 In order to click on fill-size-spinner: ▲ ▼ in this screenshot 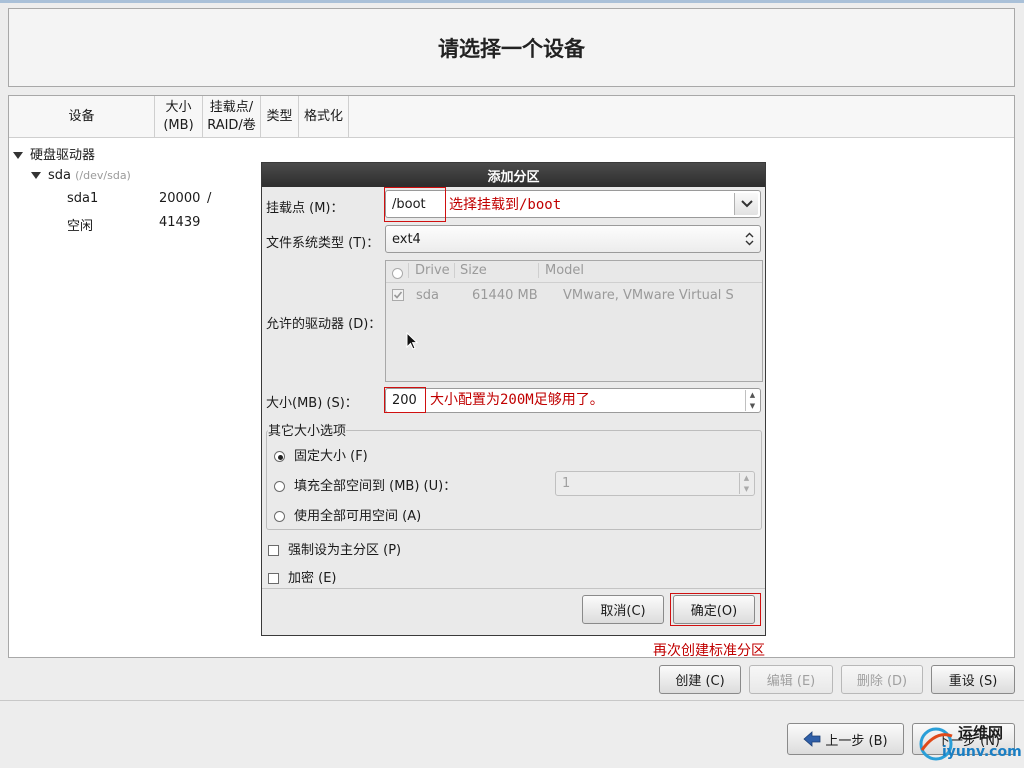, I will do `click(746, 483)`.